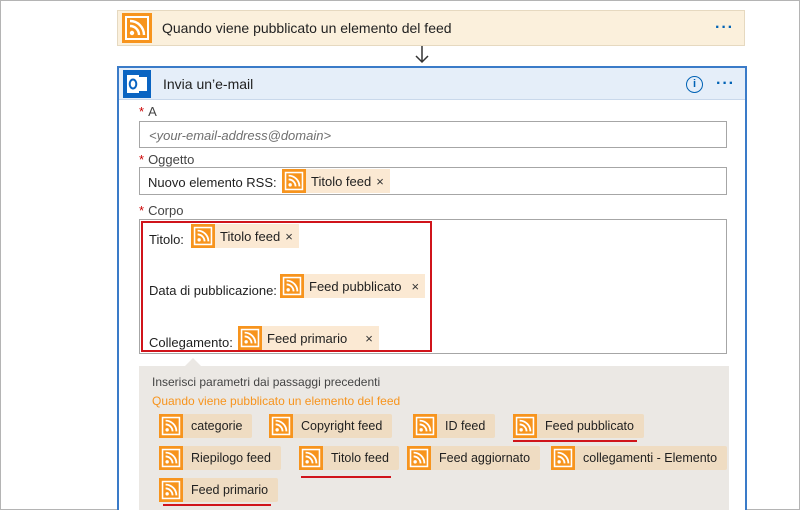  I want to click on param-chip-titolo-feed: Titolo feed, so click(349, 458).